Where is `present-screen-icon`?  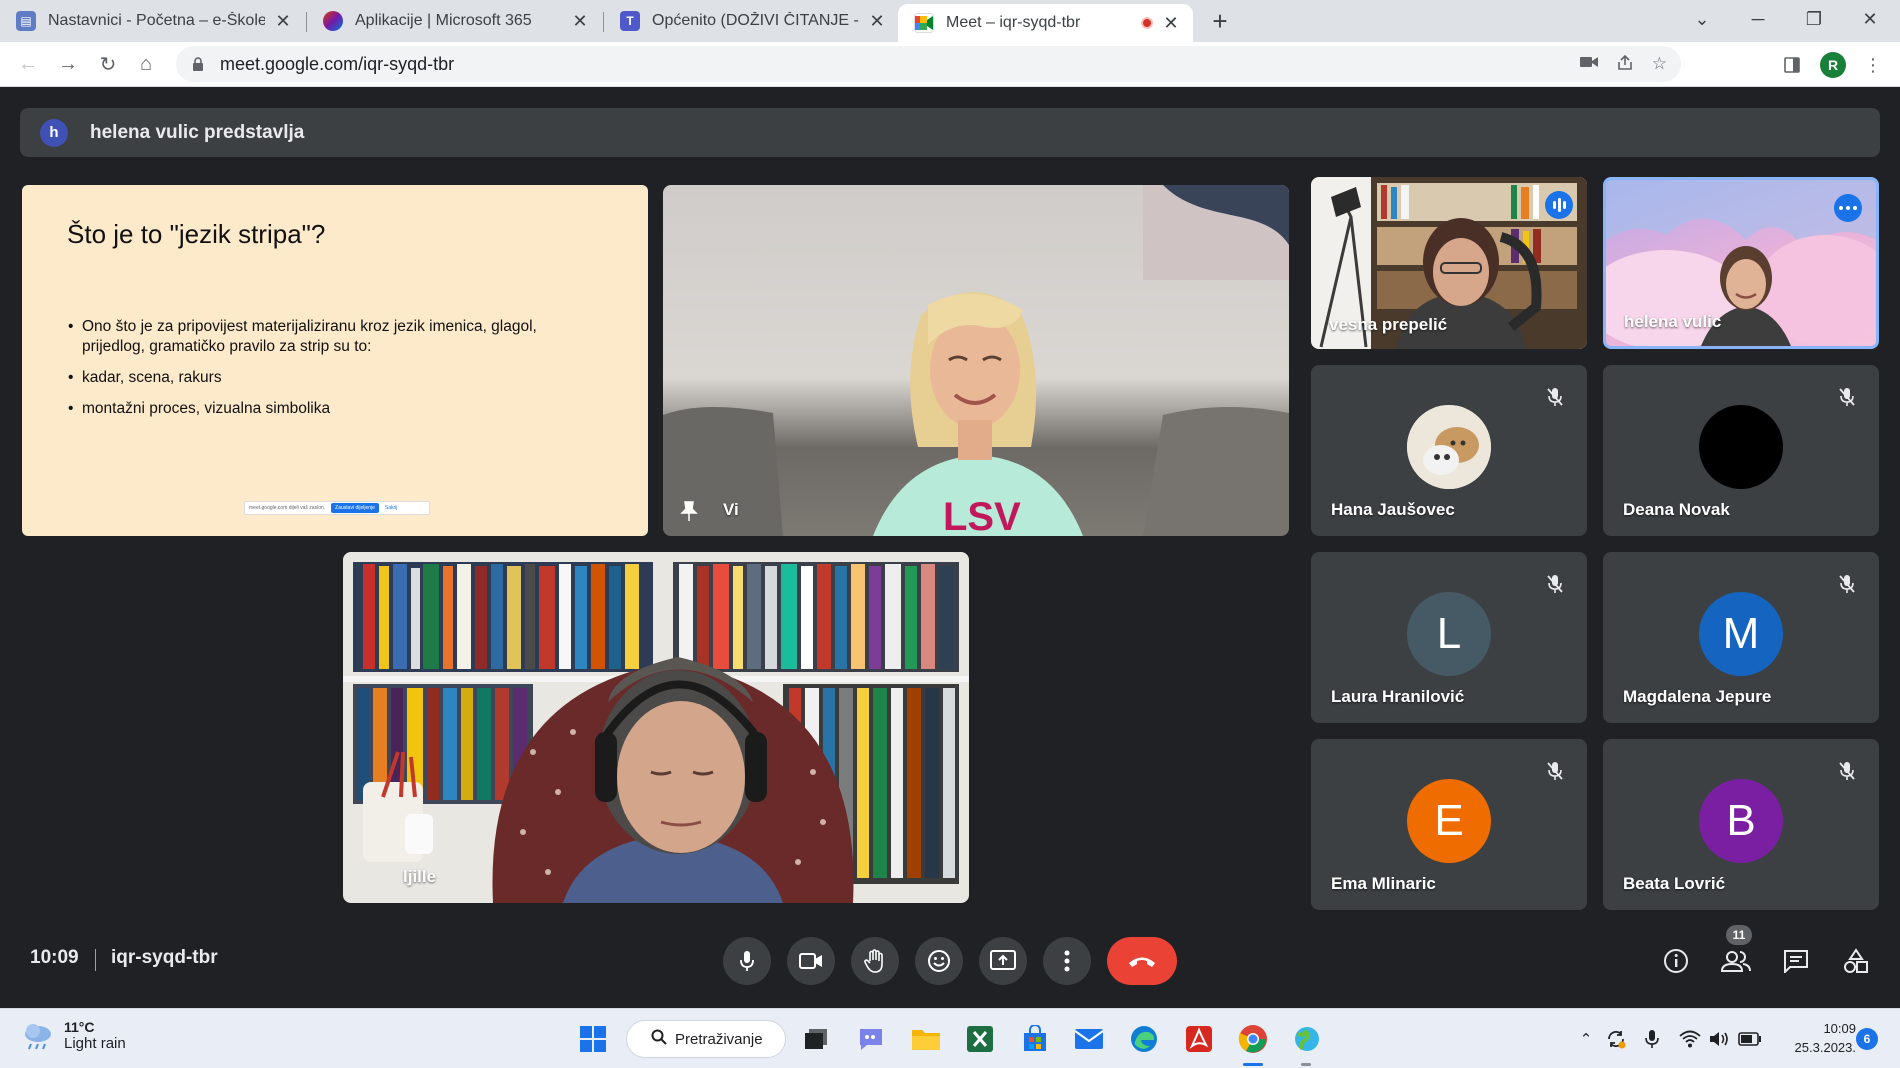 present-screen-icon is located at coordinates (1003, 960).